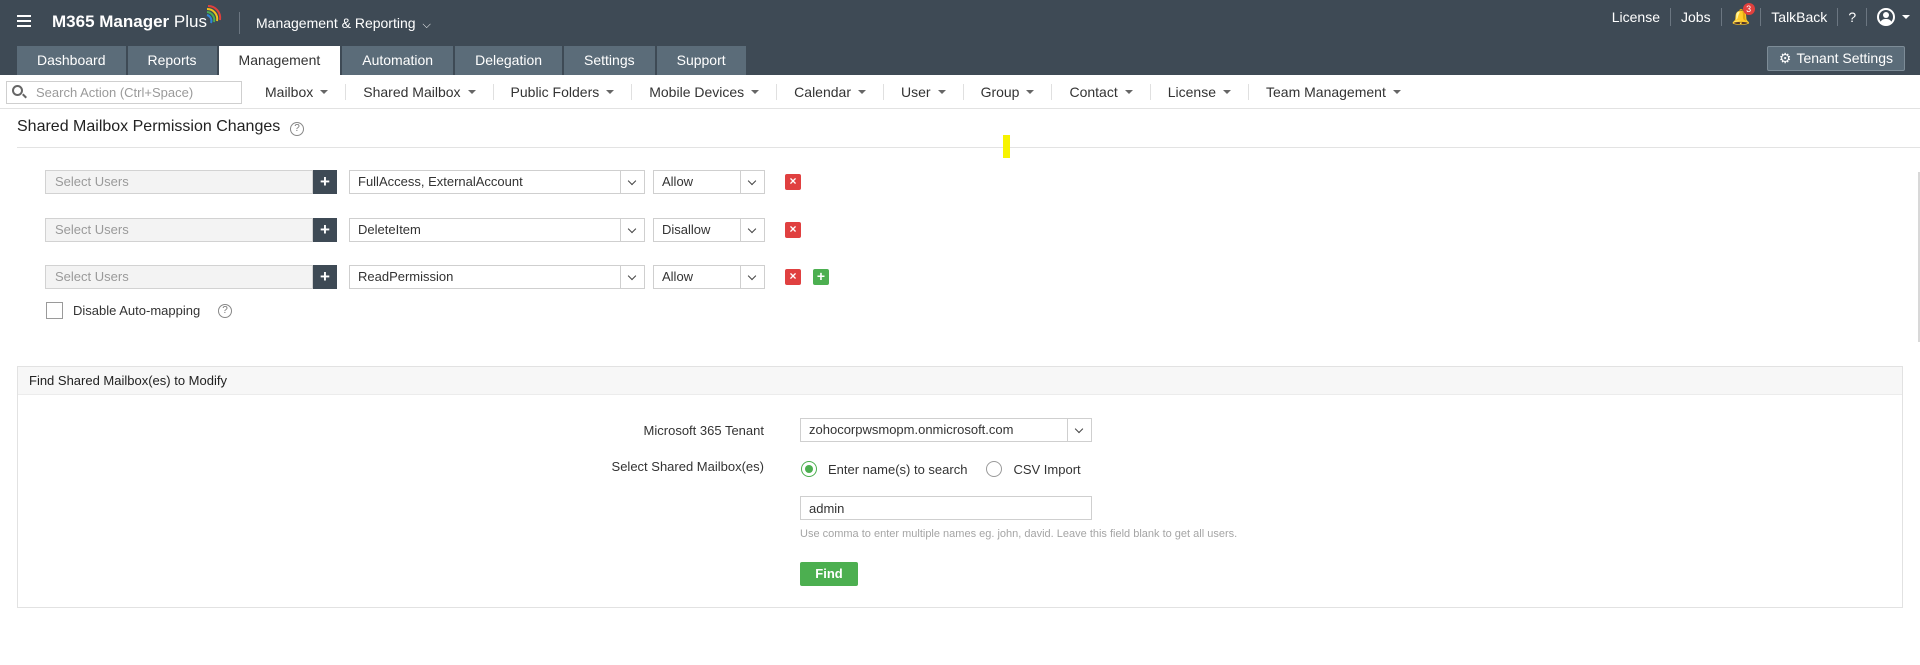 This screenshot has width=1920, height=665. I want to click on select-mailbox-label: Select Shared Mailbox(es), so click(687, 466).